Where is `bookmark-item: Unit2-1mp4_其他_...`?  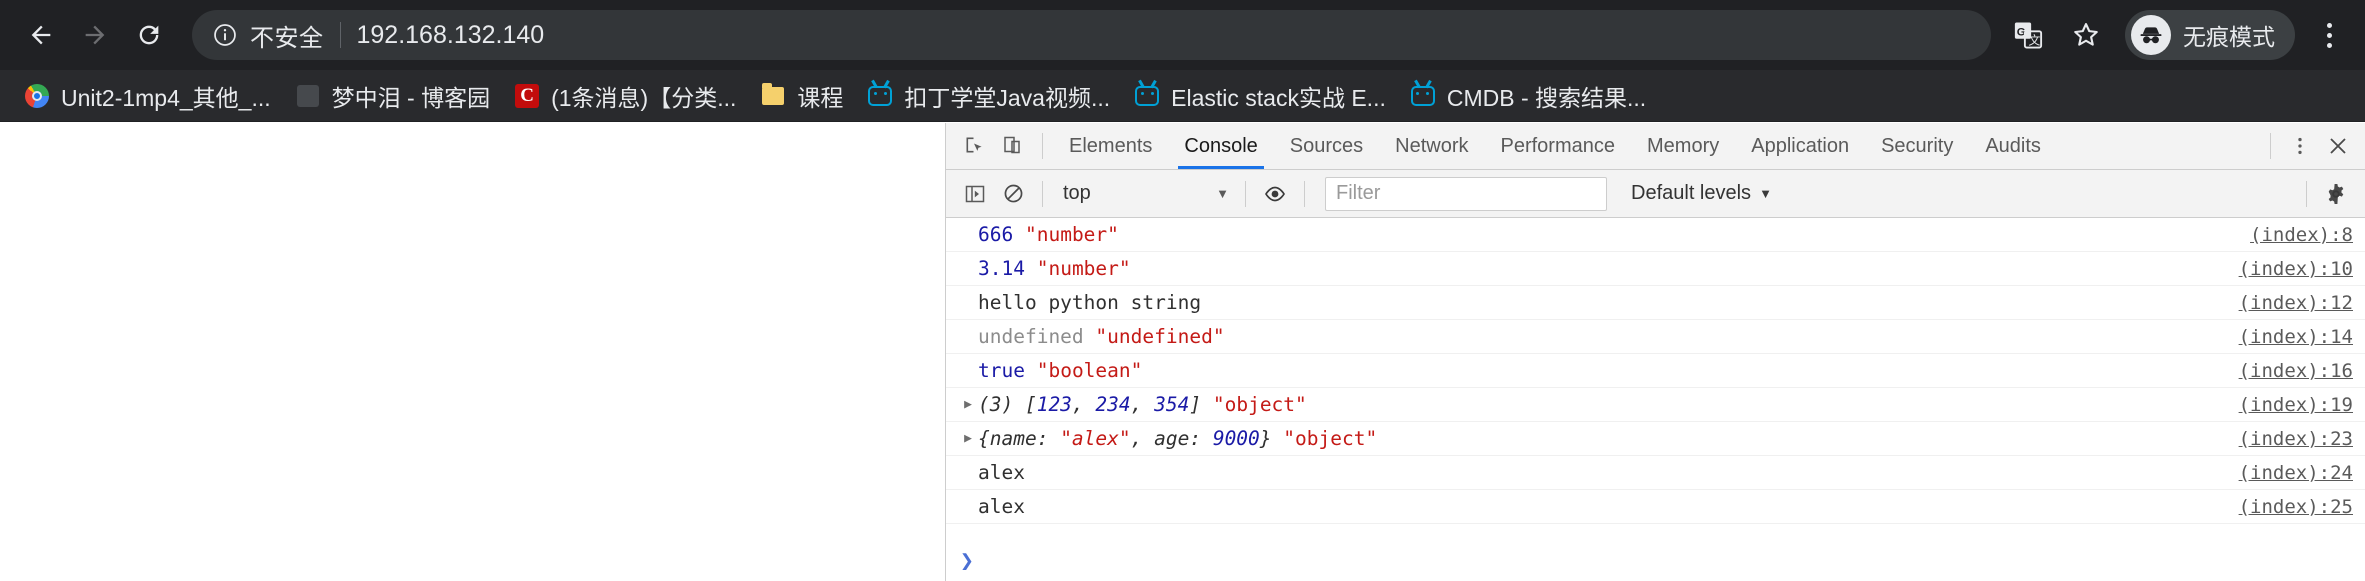
bookmark-item: Unit2-1mp4_其他_... is located at coordinates (147, 96).